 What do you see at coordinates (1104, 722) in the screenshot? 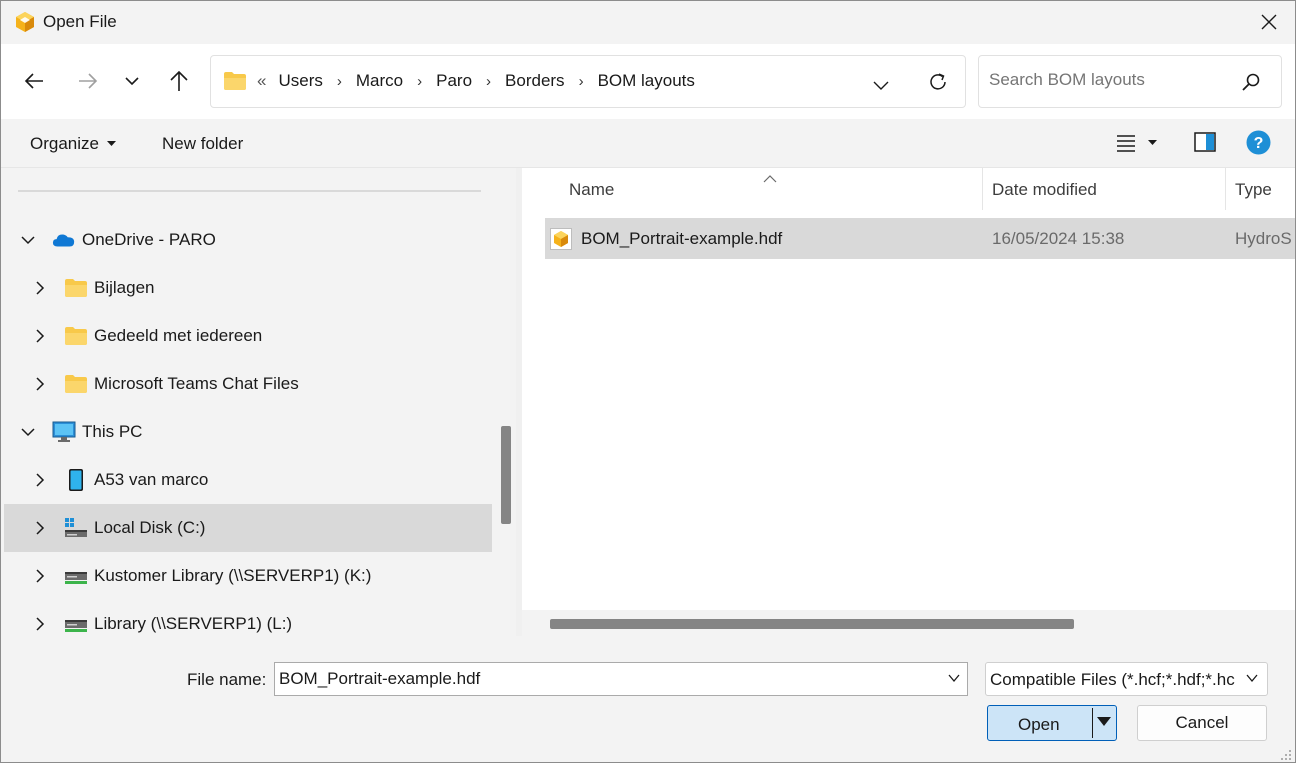
I see `open-options-dropdown` at bounding box center [1104, 722].